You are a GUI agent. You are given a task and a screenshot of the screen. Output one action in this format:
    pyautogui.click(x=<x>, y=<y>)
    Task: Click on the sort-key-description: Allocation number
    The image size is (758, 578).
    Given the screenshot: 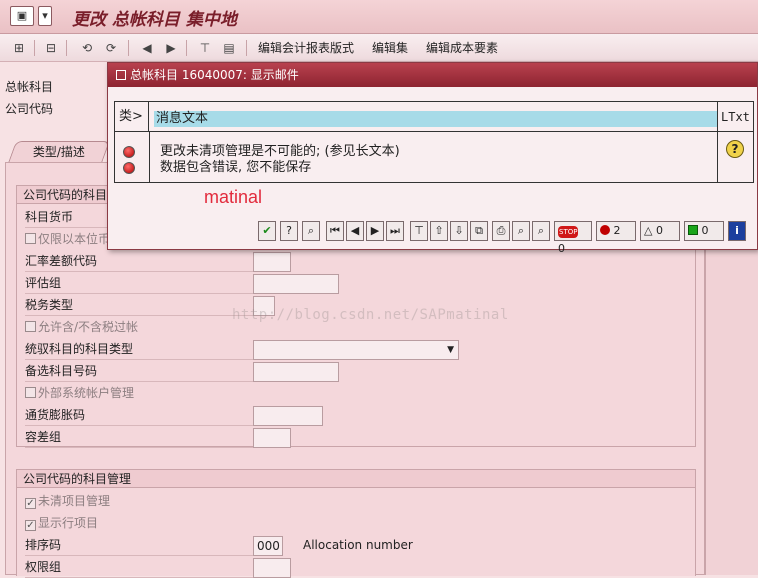 What is the action you would take?
    pyautogui.click(x=358, y=545)
    